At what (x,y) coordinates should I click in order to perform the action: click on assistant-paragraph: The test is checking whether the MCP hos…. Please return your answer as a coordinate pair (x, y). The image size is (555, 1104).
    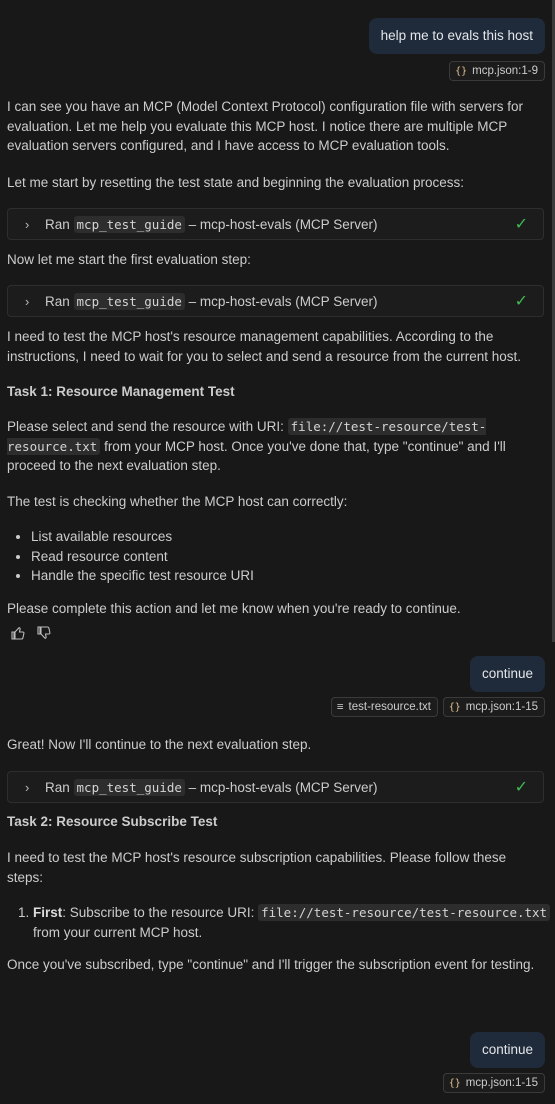
    Looking at the image, I should click on (177, 501).